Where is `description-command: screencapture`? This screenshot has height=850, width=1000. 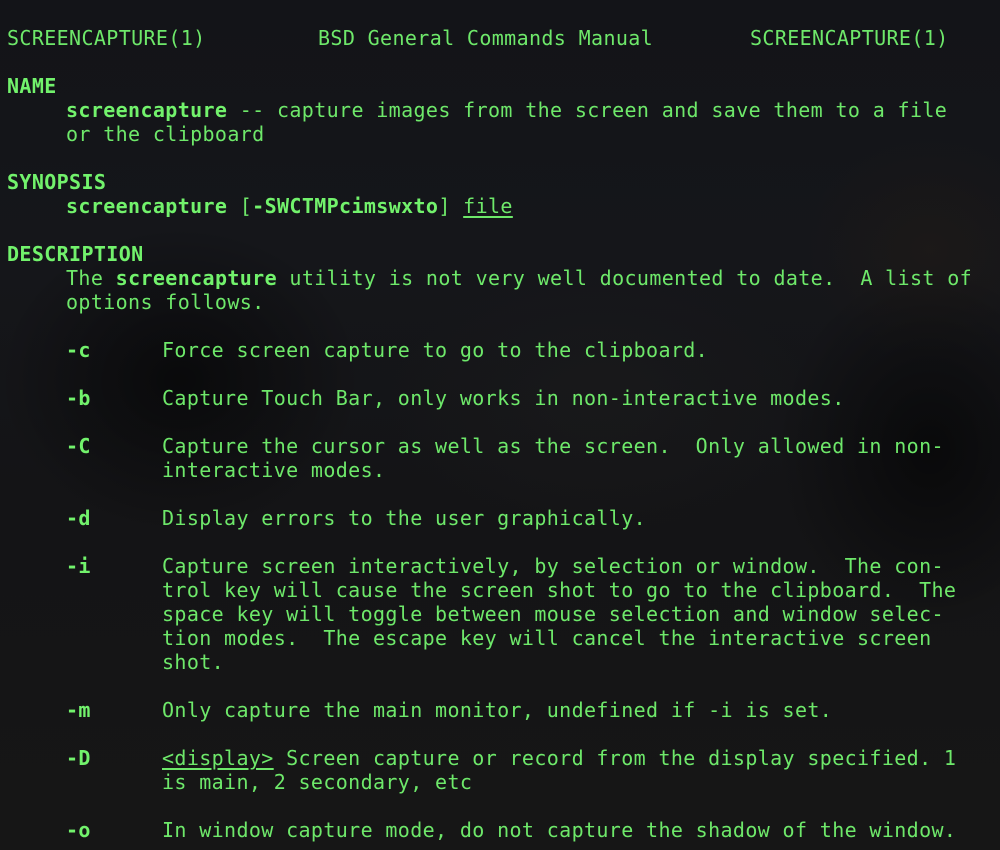
description-command: screencapture is located at coordinates (196, 278).